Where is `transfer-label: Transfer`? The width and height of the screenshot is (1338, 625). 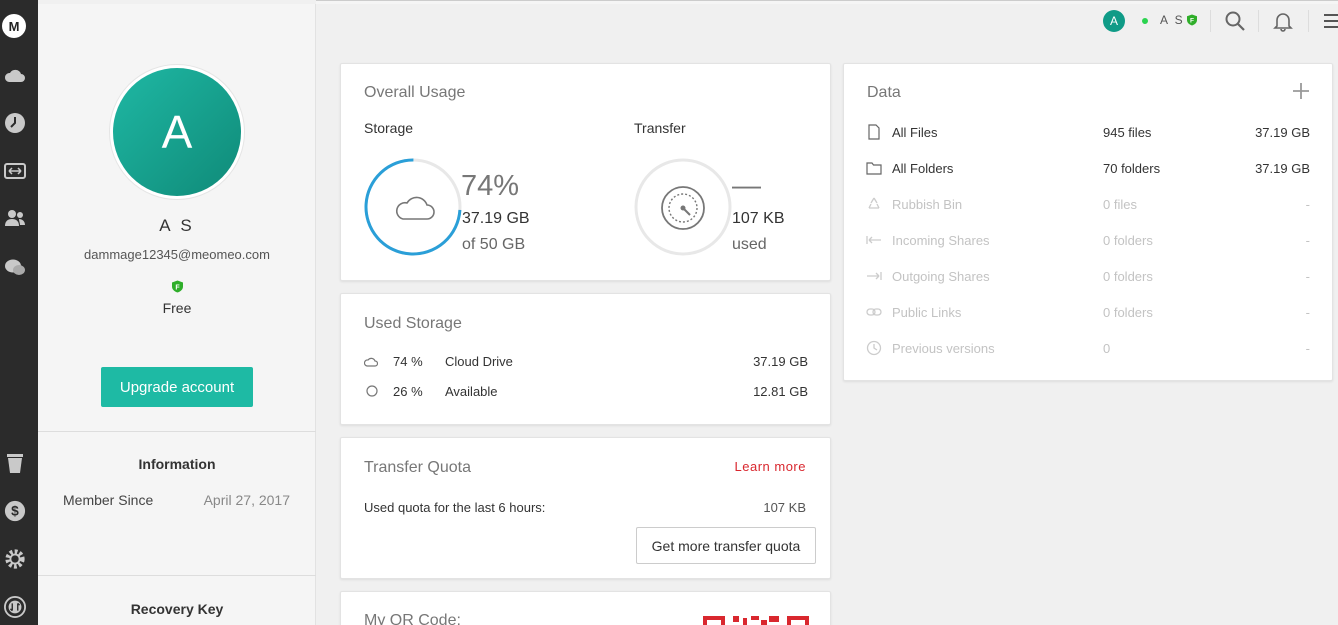
transfer-label: Transfer is located at coordinates (660, 128).